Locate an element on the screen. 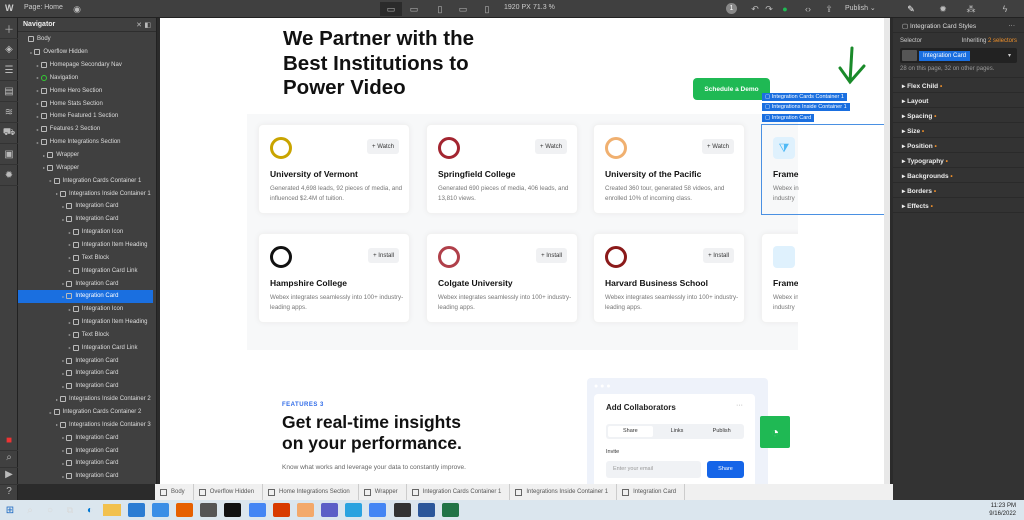  status-check-icon: ● is located at coordinates (785, 9).